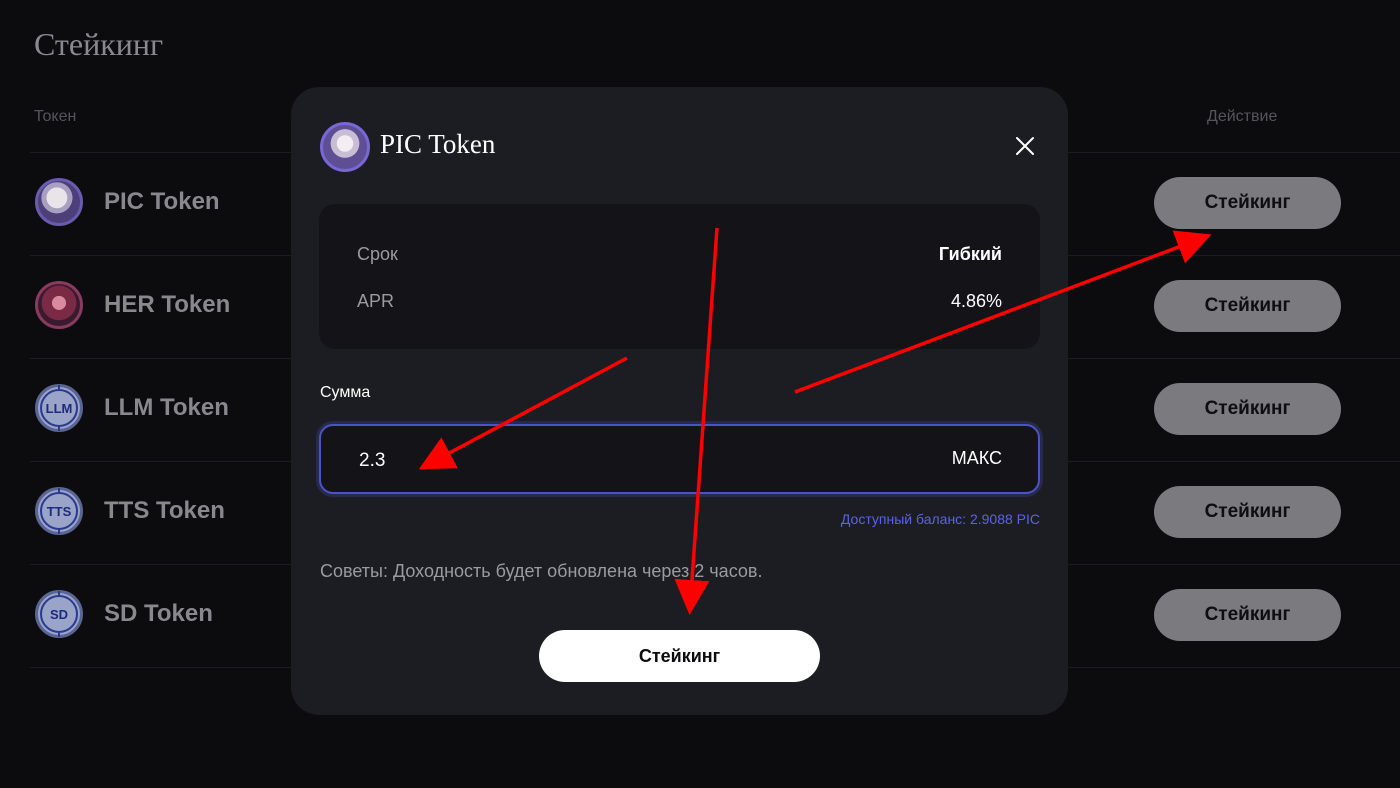 This screenshot has width=1400, height=788. Describe the element at coordinates (164, 510) in the screenshot. I see `token-name: TTS Token` at that location.